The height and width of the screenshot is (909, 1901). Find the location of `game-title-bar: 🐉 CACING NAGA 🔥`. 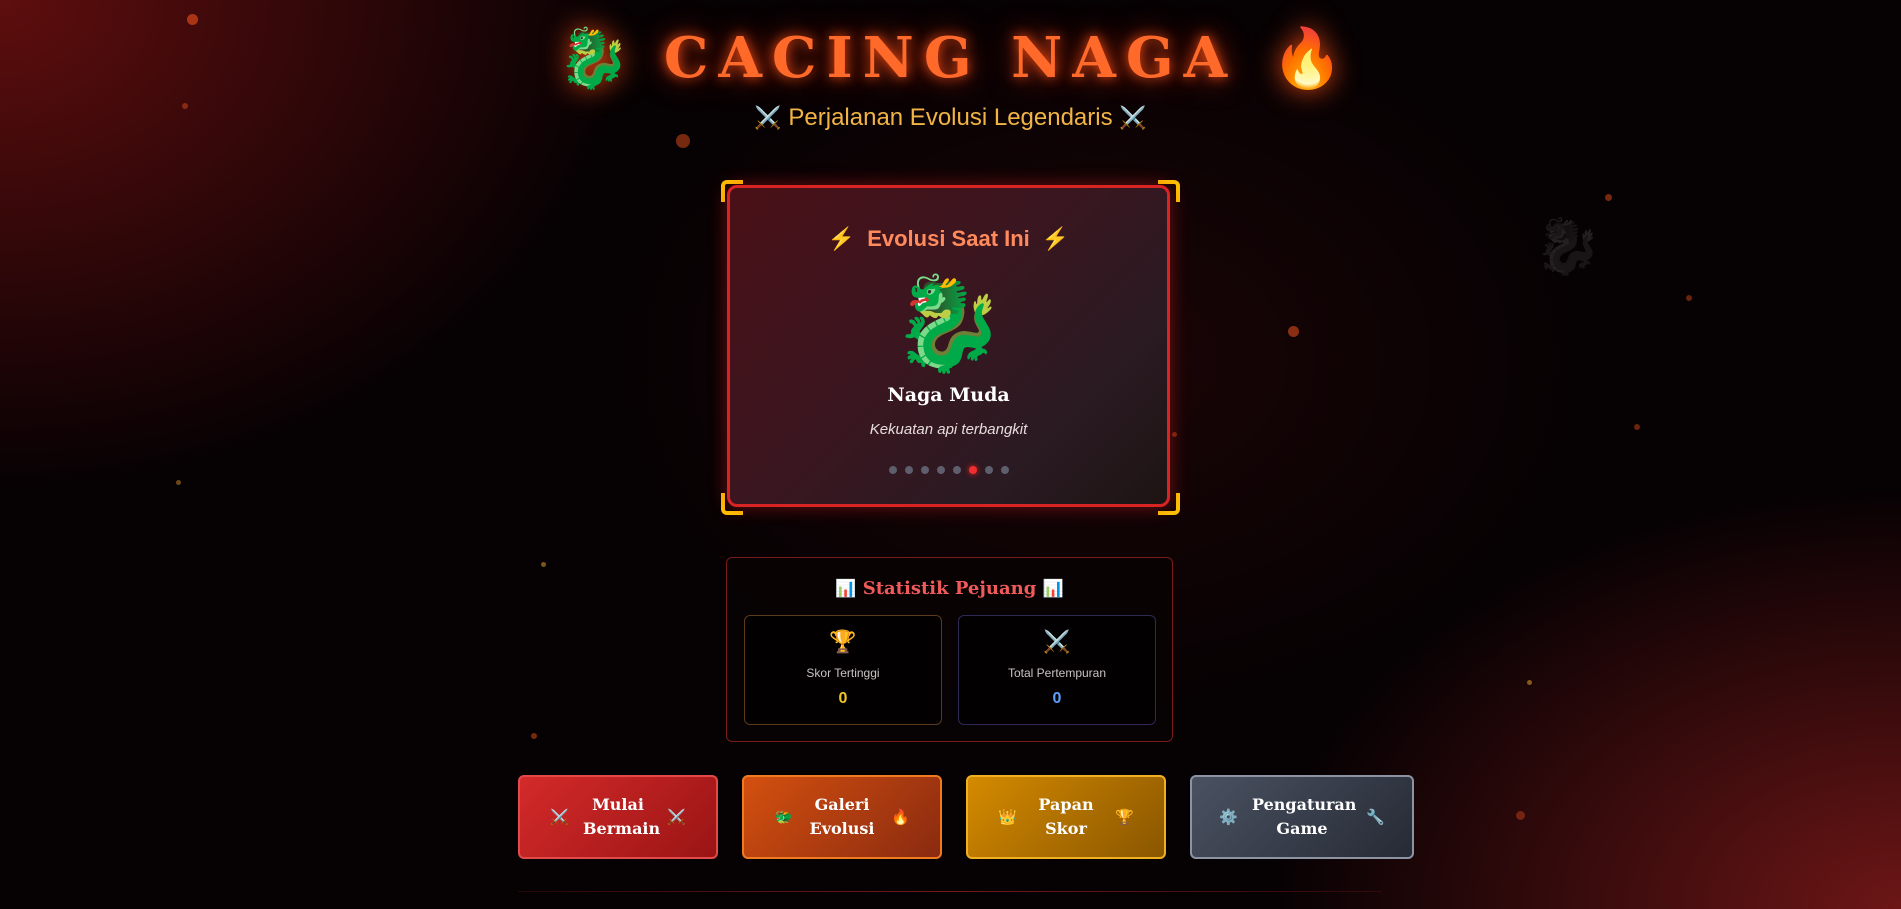

game-title-bar: 🐉 CACING NAGA 🔥 is located at coordinates (950, 58).